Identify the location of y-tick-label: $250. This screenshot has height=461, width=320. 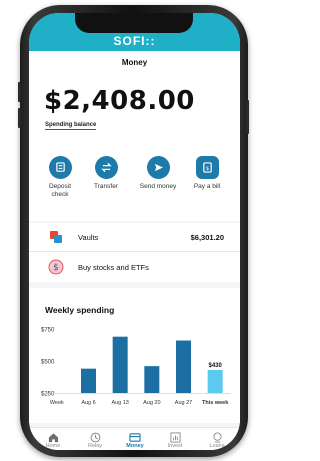
(48, 395).